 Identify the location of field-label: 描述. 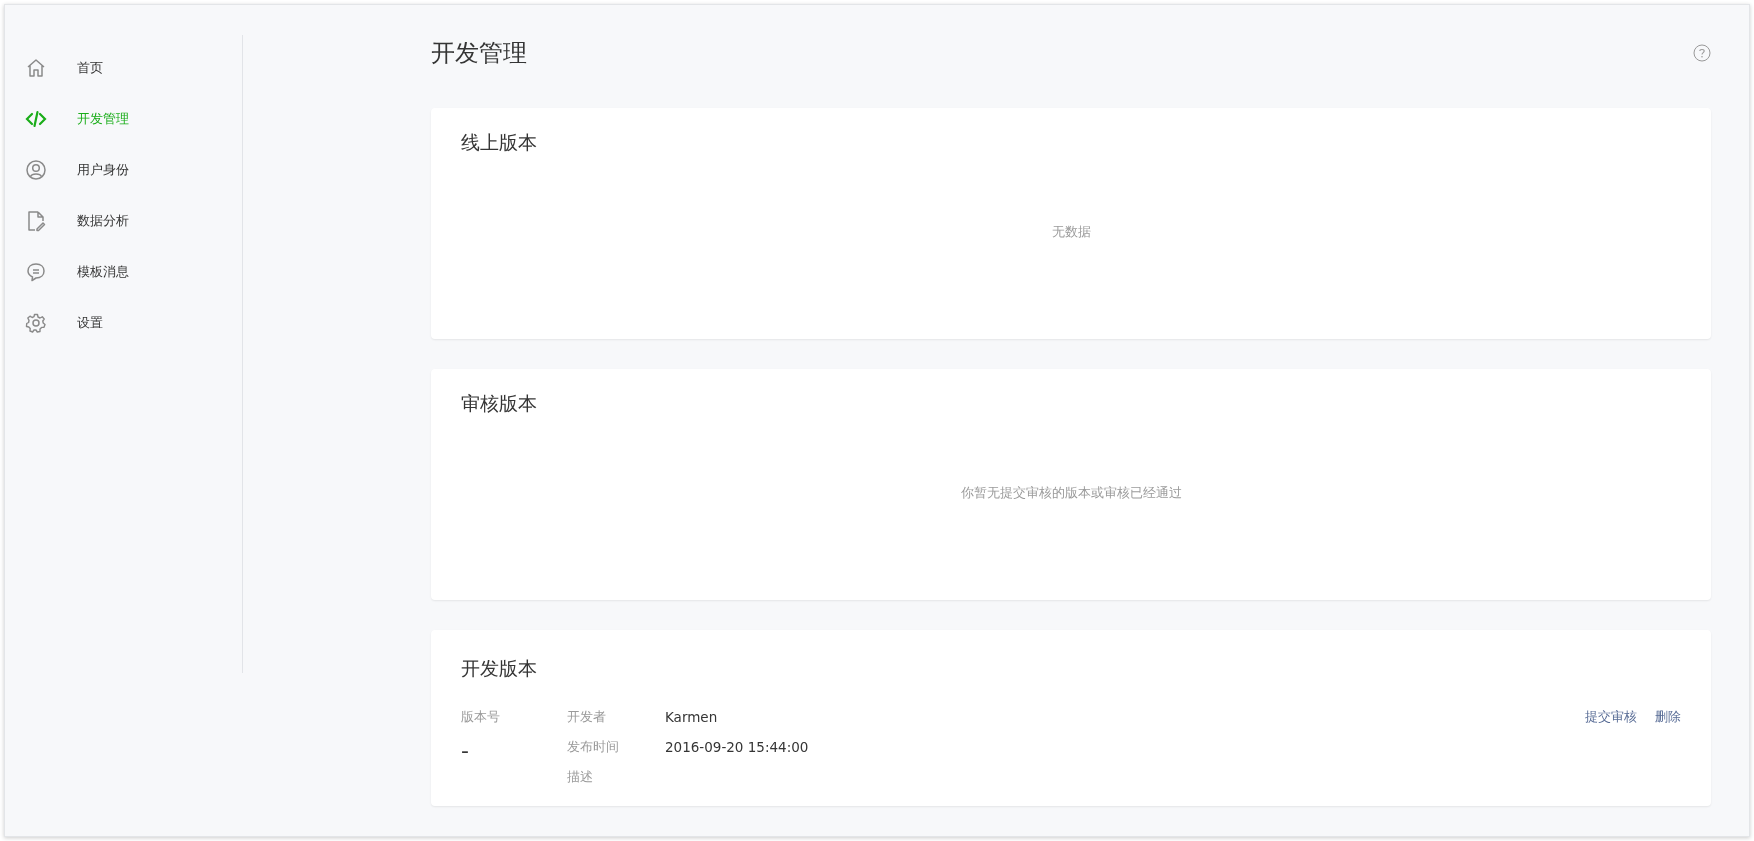
(580, 777).